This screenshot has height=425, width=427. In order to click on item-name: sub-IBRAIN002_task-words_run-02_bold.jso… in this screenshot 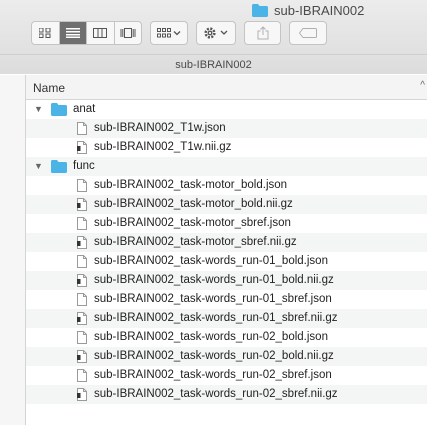, I will do `click(211, 337)`.